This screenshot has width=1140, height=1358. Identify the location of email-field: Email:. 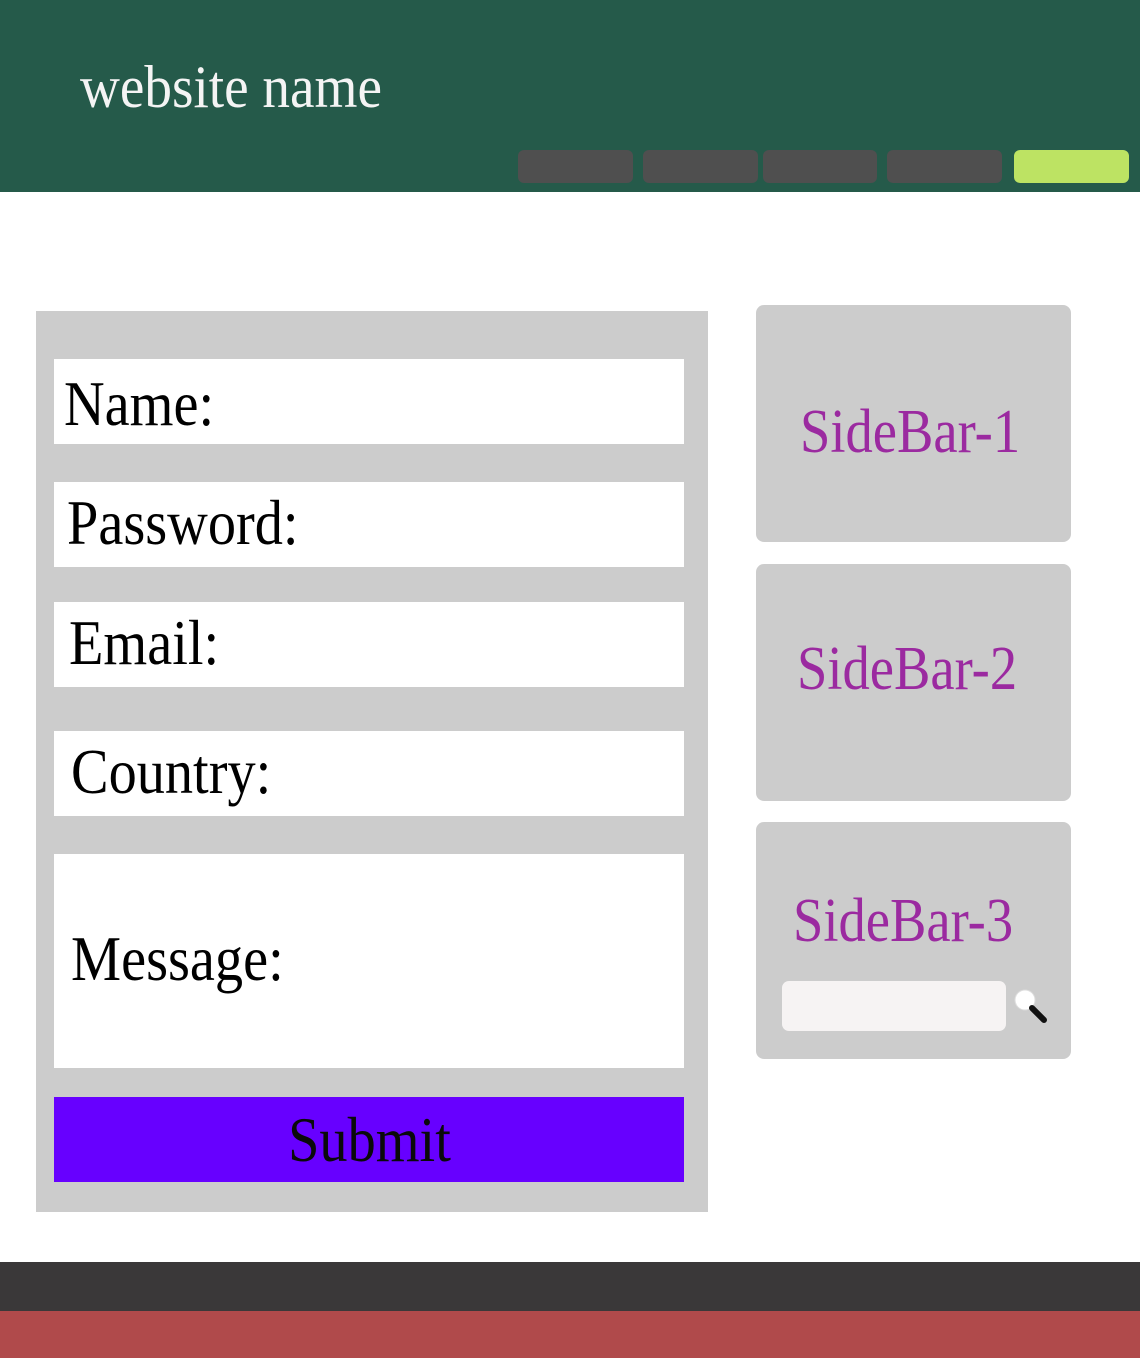
(369, 644).